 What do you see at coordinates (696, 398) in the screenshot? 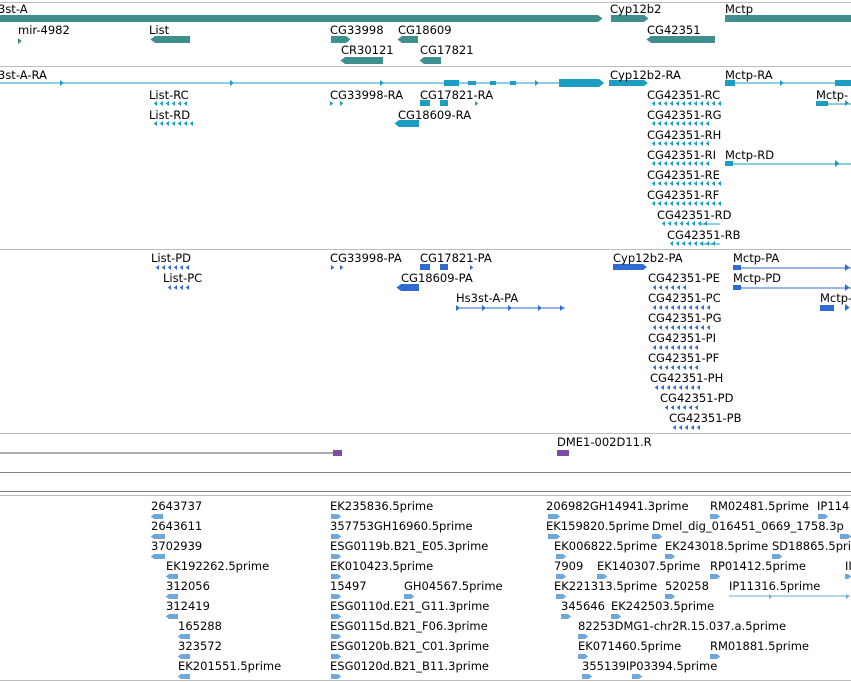
I see `protein-label: CG42351-PD` at bounding box center [696, 398].